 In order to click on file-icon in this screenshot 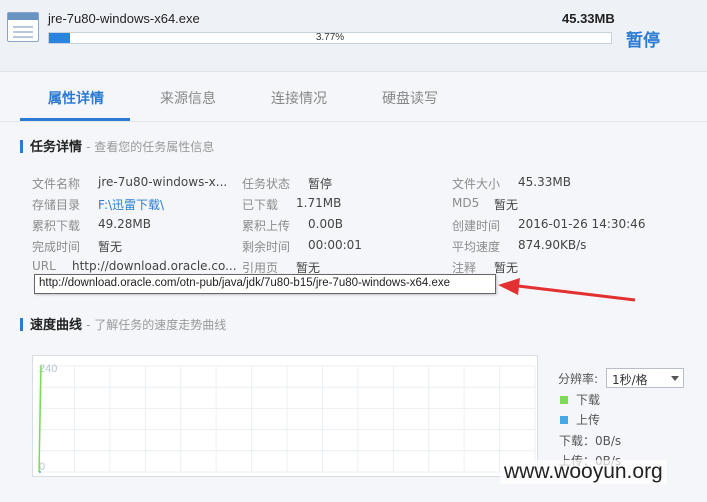, I will do `click(23, 27)`.